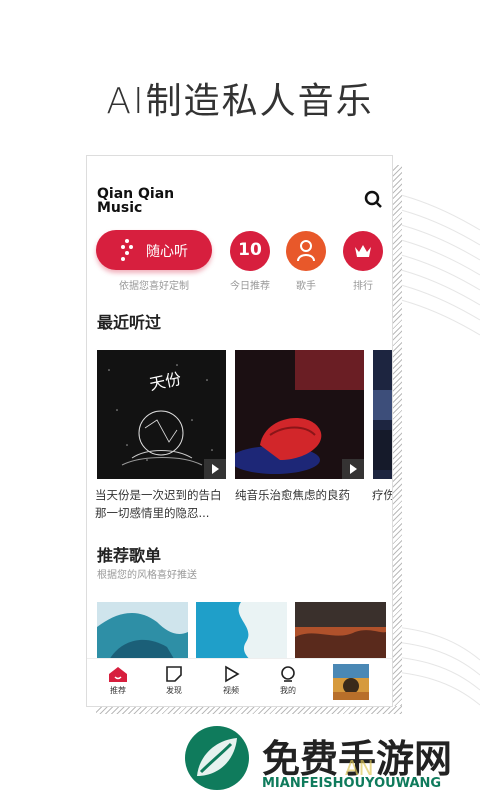 This screenshot has height=800, width=480. I want to click on tab-video-label: 视频, so click(231, 690).